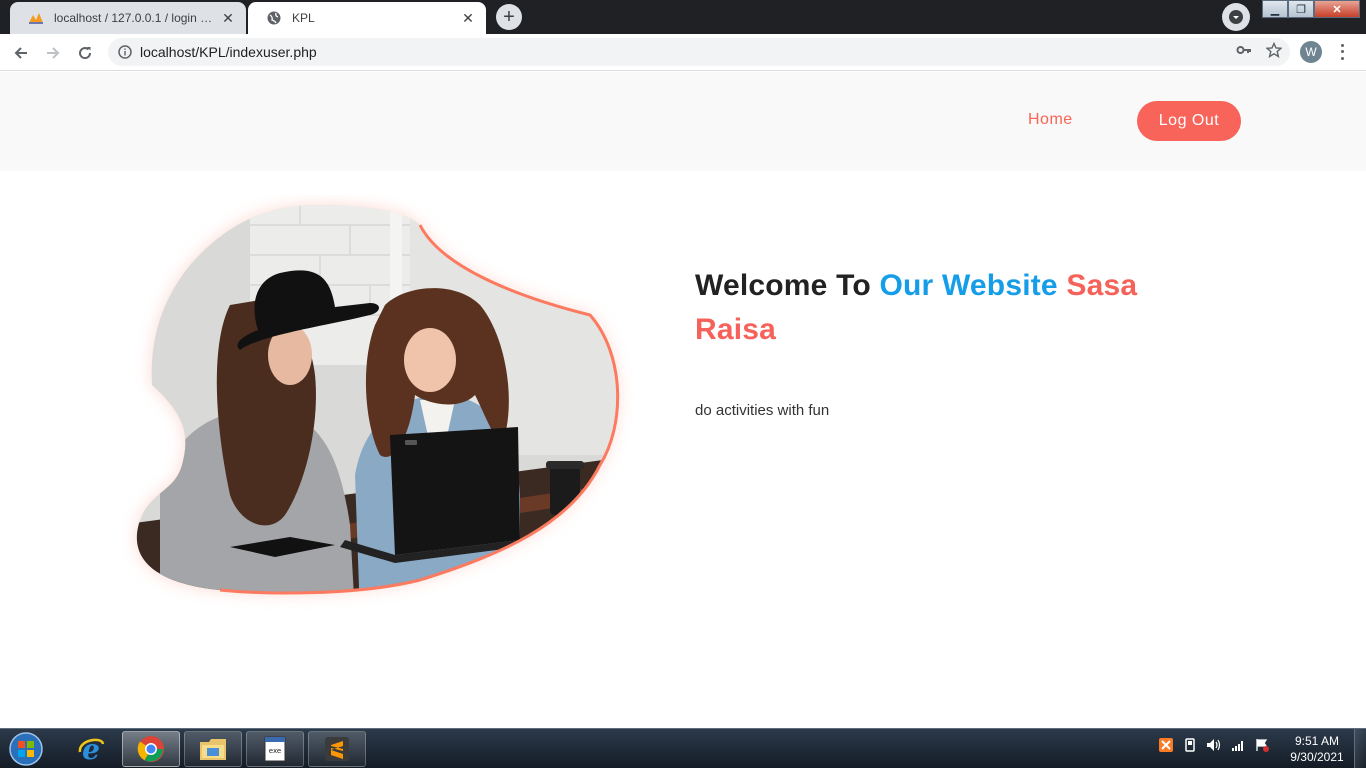  What do you see at coordinates (762, 410) in the screenshot?
I see `hero-subtitle: do activities with fun` at bounding box center [762, 410].